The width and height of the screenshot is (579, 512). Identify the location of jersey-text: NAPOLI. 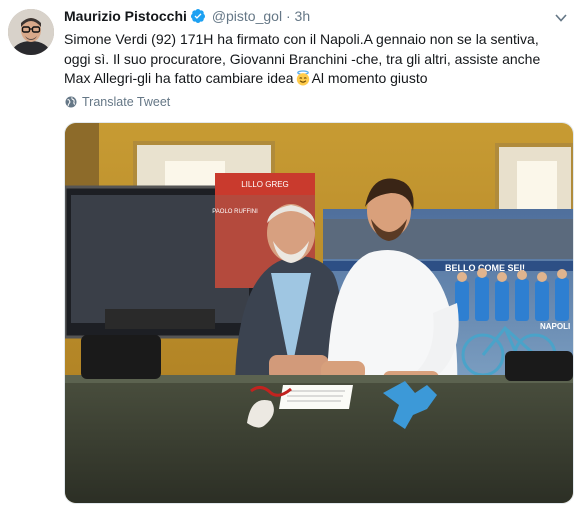
(555, 326).